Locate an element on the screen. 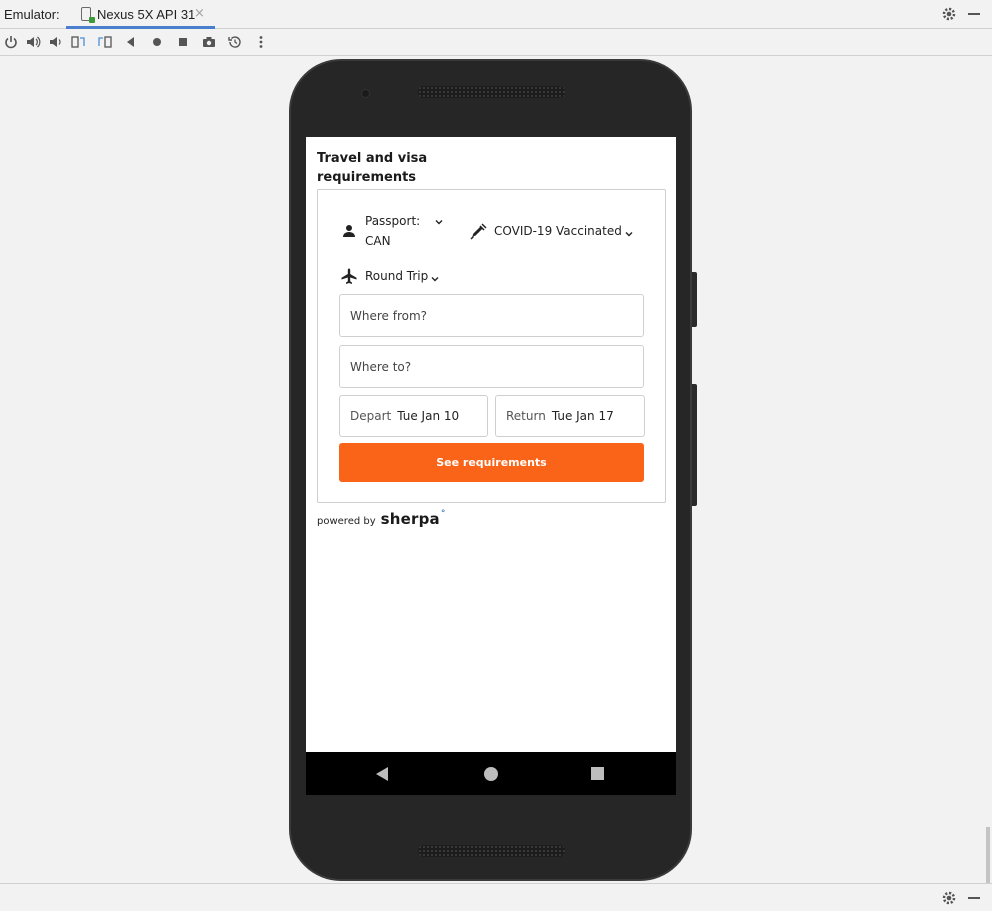 The width and height of the screenshot is (992, 911). rotate-right-icon is located at coordinates (105, 42).